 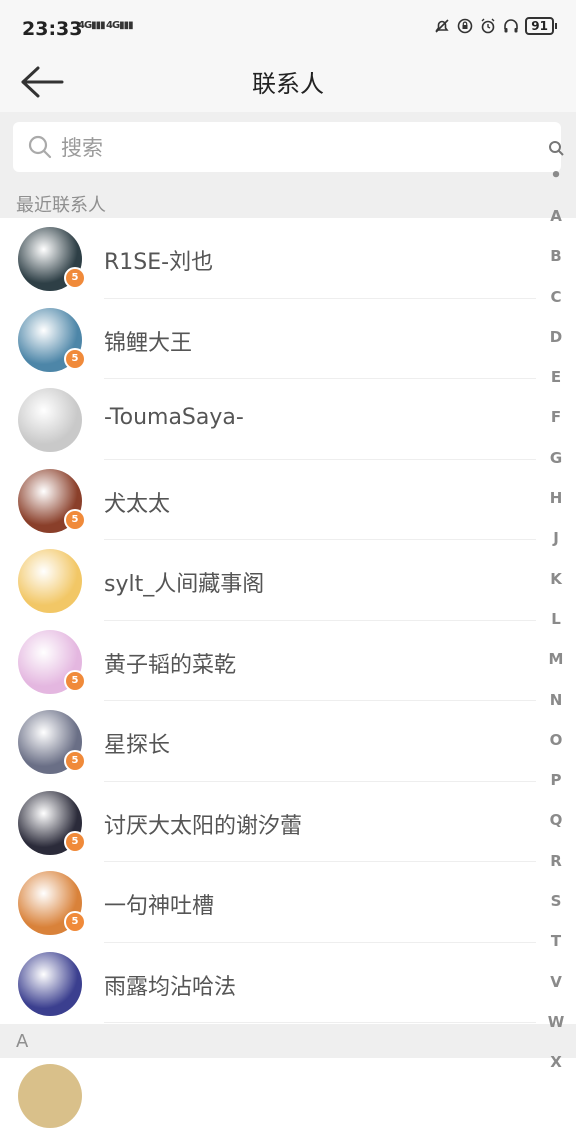 What do you see at coordinates (174, 417) in the screenshot?
I see `contact-name: -ToumaSaya-` at bounding box center [174, 417].